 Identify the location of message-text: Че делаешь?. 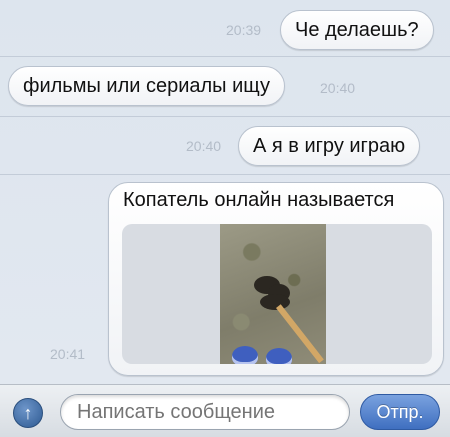
(357, 30).